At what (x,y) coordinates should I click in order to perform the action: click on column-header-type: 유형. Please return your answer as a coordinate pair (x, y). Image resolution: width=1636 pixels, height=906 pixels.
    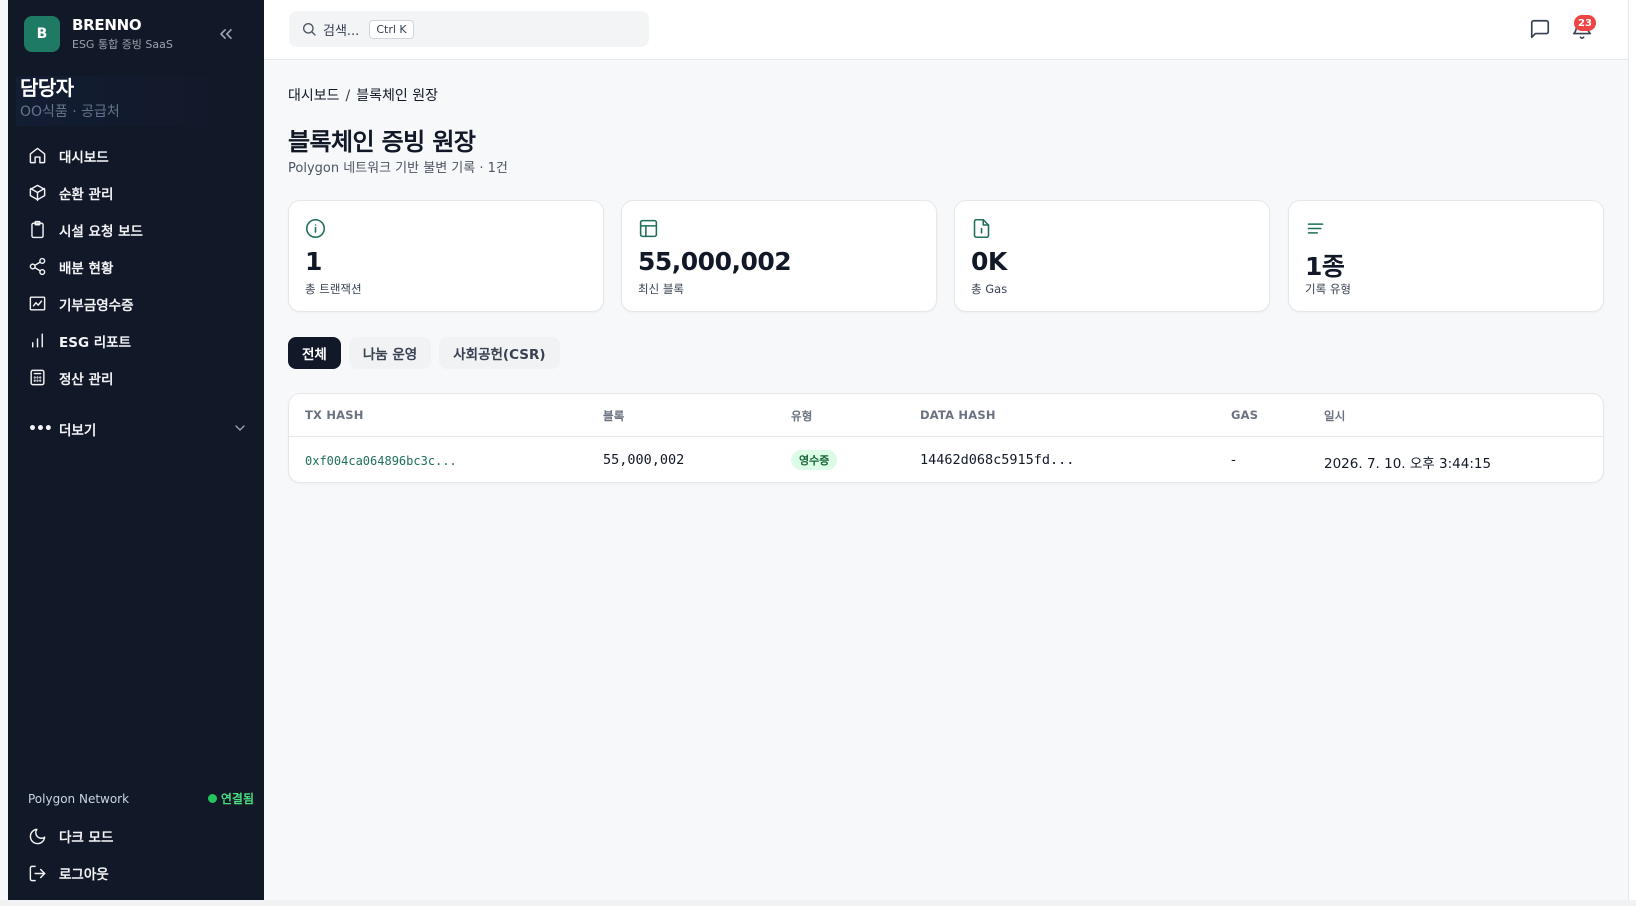
    Looking at the image, I should click on (802, 416).